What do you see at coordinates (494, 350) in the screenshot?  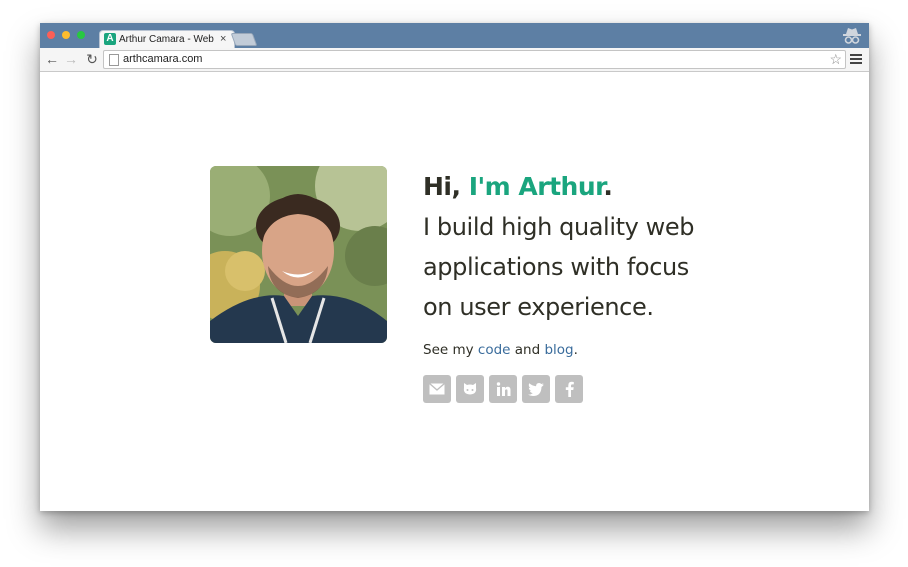 I see `code-link: code` at bounding box center [494, 350].